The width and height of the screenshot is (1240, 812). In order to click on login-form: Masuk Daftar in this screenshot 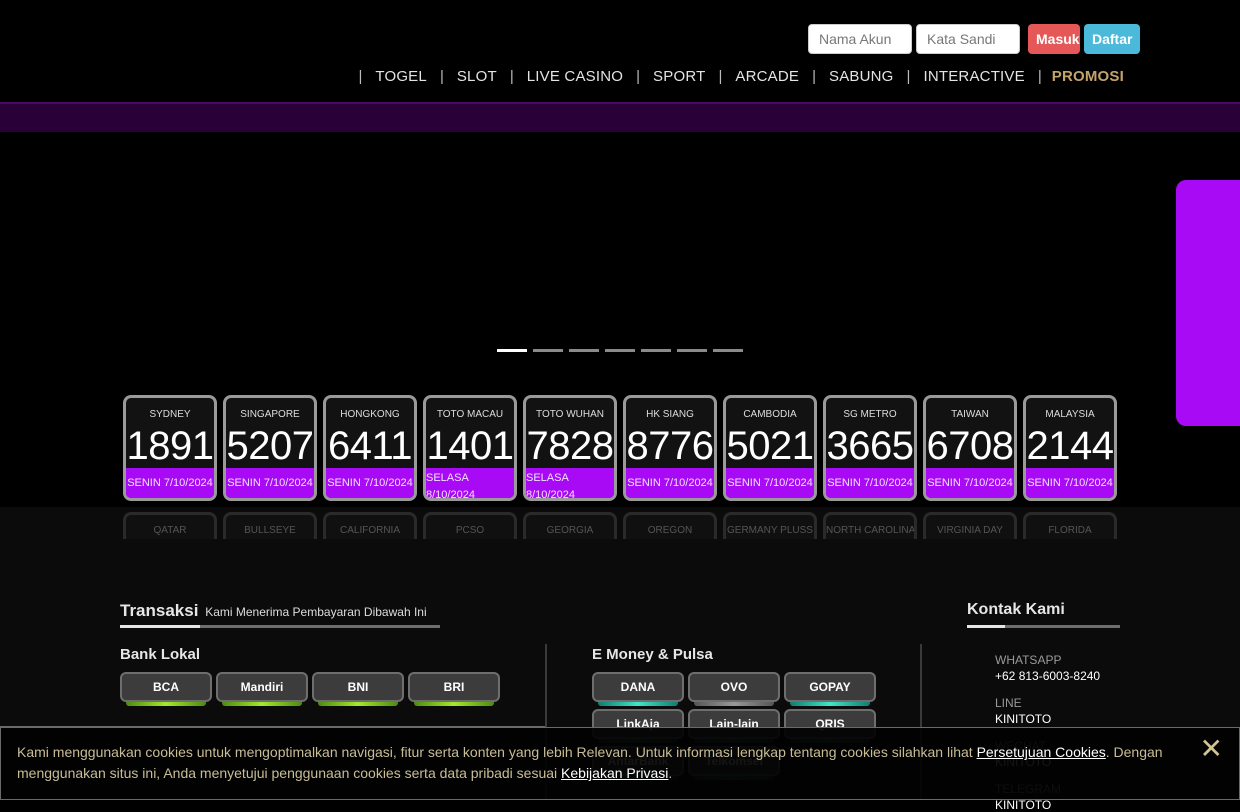, I will do `click(974, 39)`.